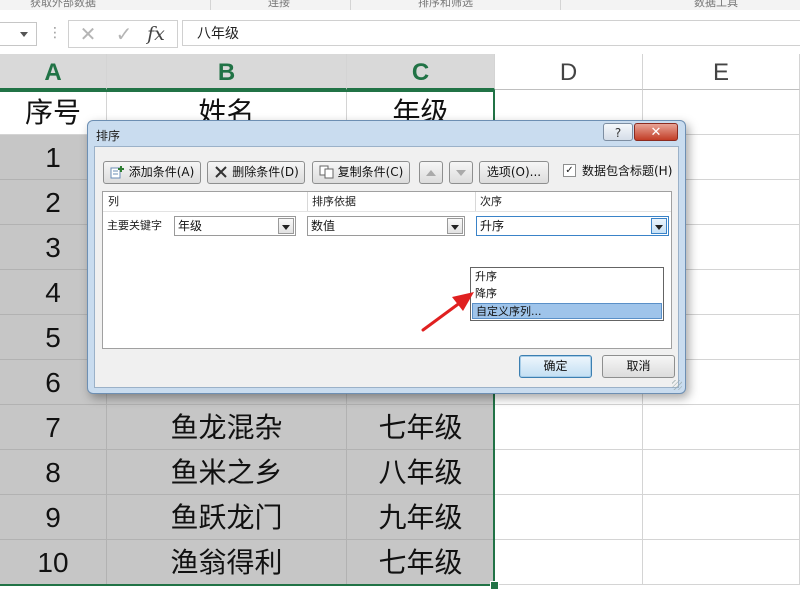 This screenshot has width=800, height=600. I want to click on table-cell: 8, so click(53, 472).